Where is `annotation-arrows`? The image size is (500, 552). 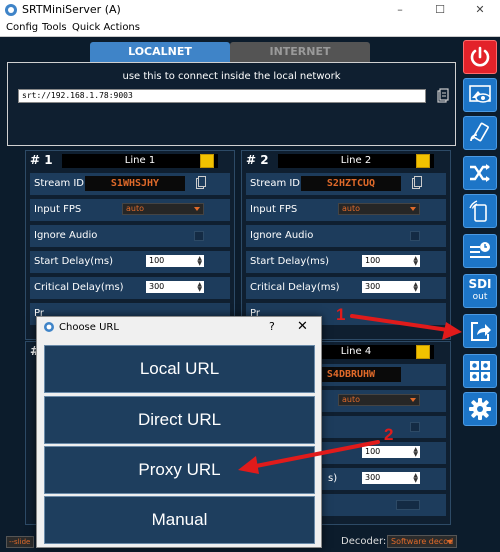
annotation-arrows is located at coordinates (350, 394).